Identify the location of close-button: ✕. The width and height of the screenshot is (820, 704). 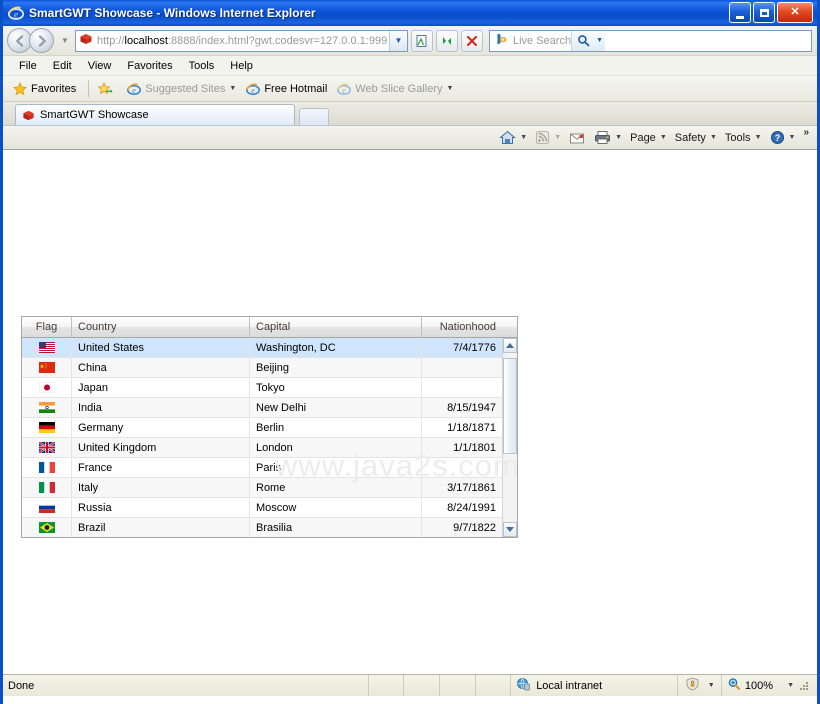
(795, 12).